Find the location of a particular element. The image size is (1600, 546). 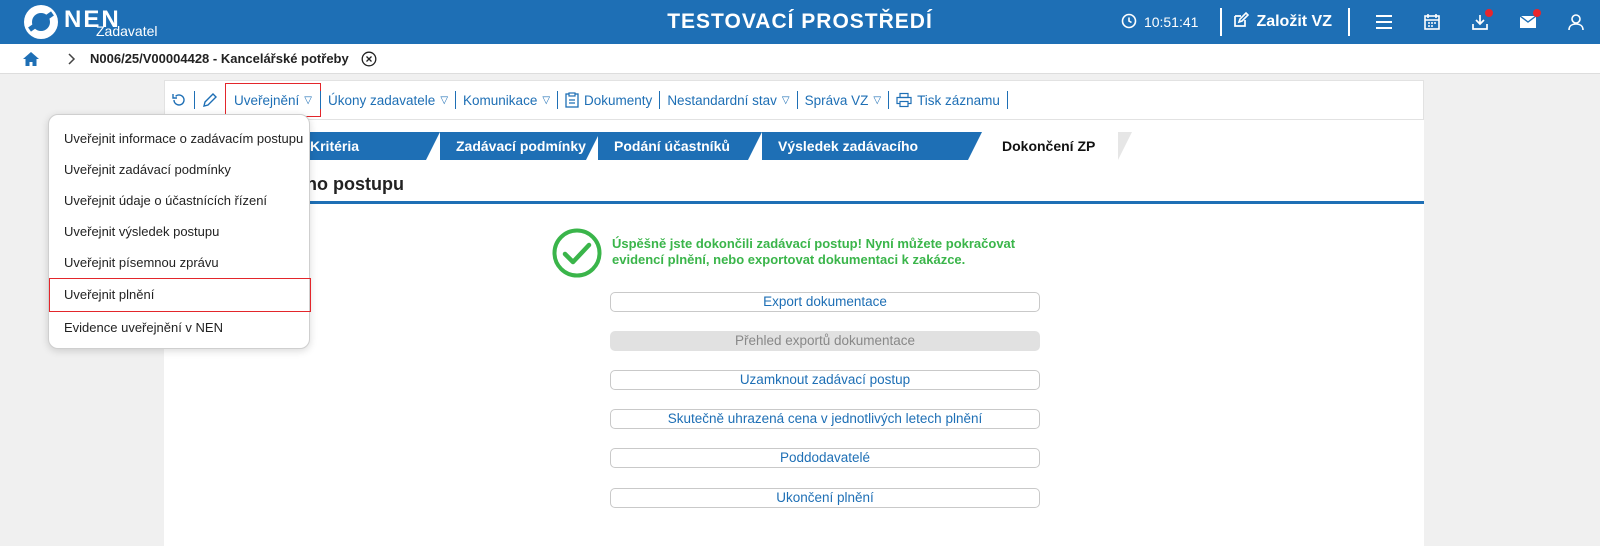

toolbar-print-record-button: Tisk záznamu is located at coordinates (948, 100).